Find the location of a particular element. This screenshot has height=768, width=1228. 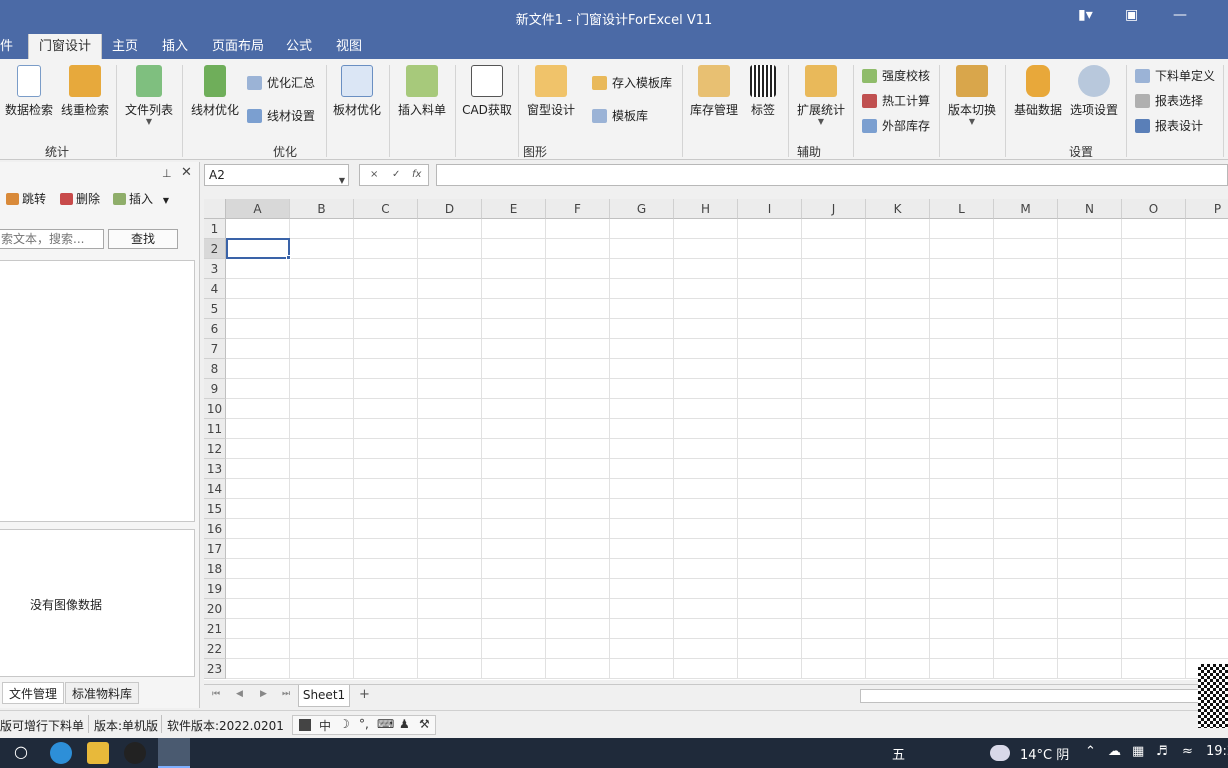

file-list-button: 文件列表 ▼ is located at coordinates (149, 95).